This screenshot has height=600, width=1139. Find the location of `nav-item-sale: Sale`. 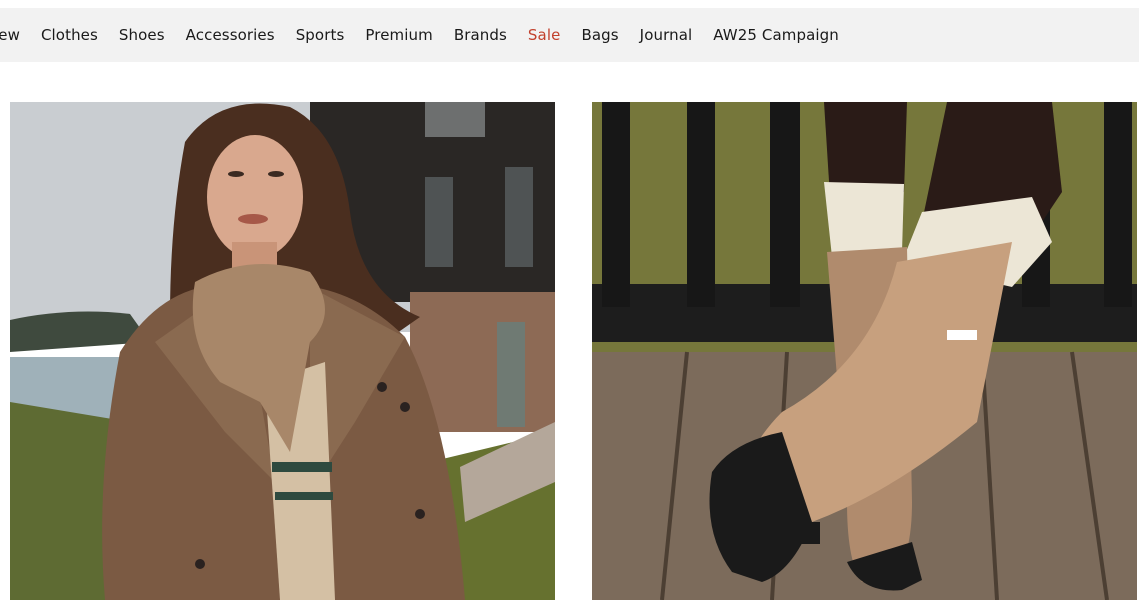

nav-item-sale: Sale is located at coordinates (544, 35).